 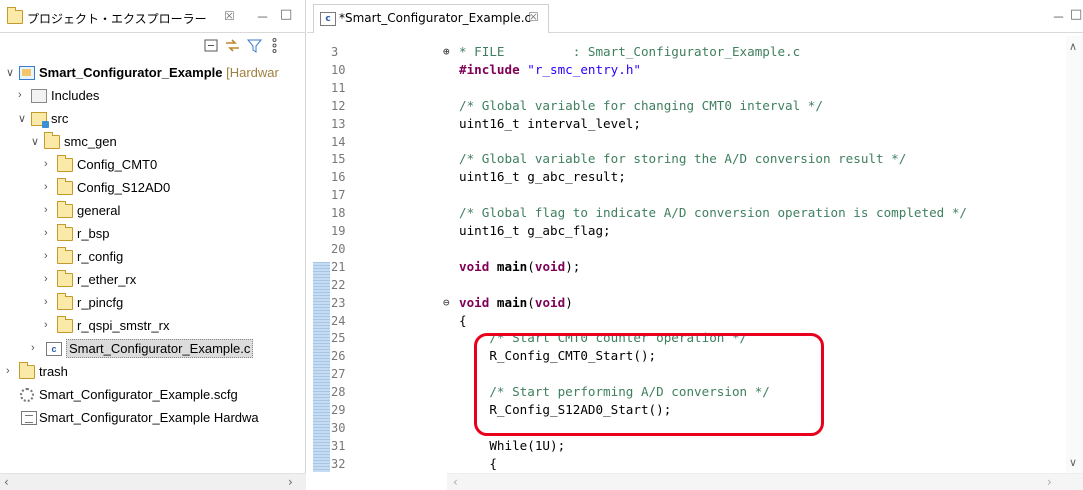 I want to click on document-icon, so click(x=29, y=418).